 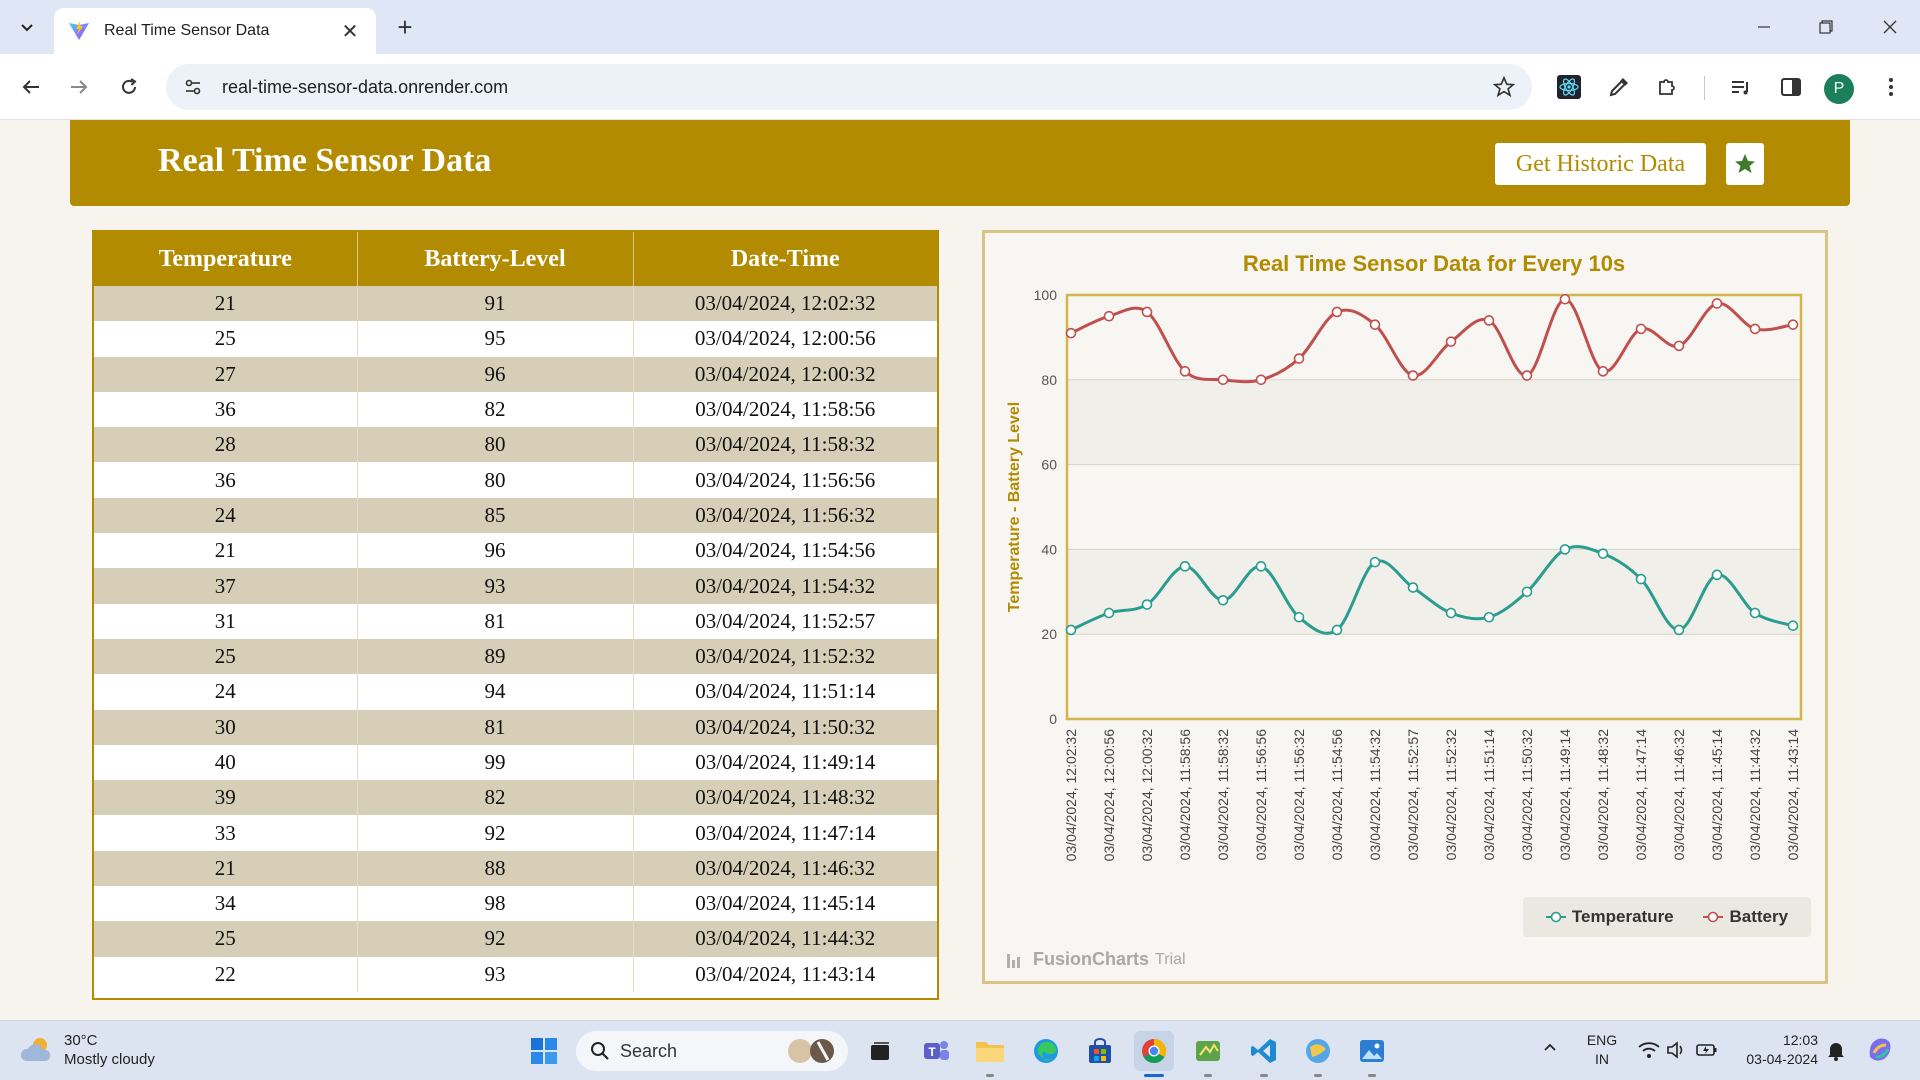 What do you see at coordinates (515, 374) in the screenshot?
I see `table-row: 27 96 03/04/2024, 12:00:32` at bounding box center [515, 374].